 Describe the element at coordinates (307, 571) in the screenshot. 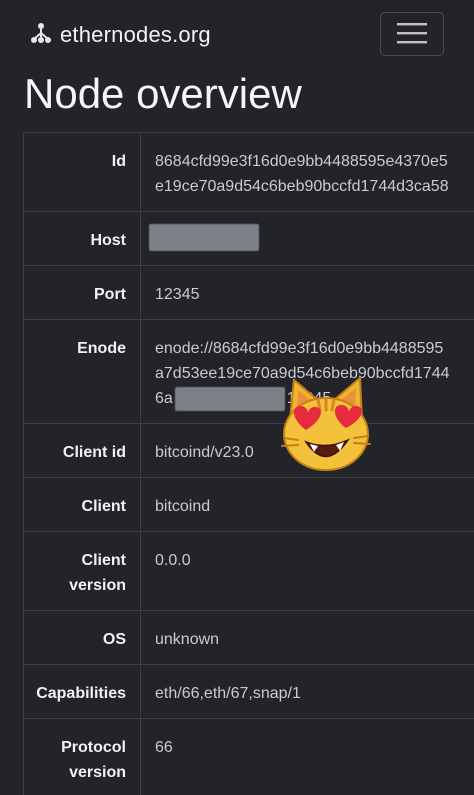

I see `row-value: 0.0.0` at that location.